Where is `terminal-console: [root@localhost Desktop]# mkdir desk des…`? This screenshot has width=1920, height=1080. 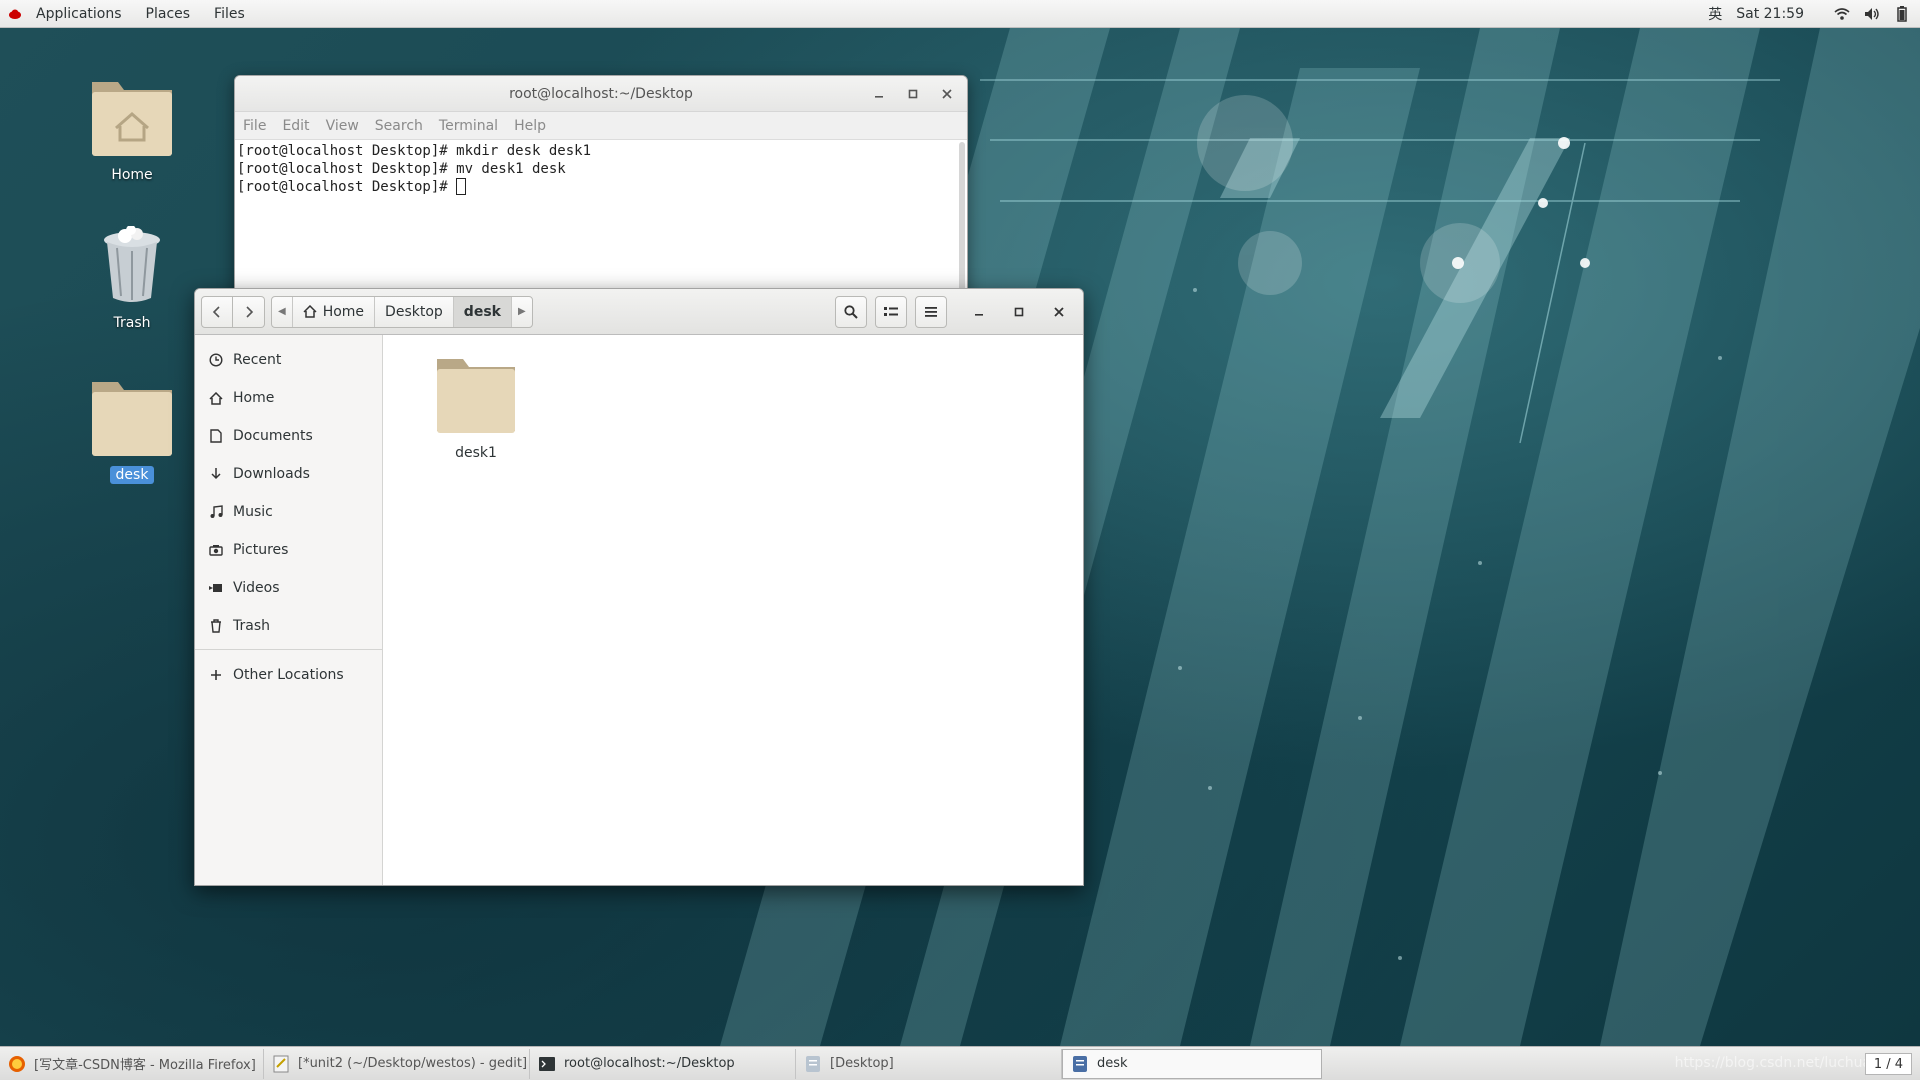
terminal-console: [root@localhost Desktop]# mkdir desk des… is located at coordinates (601, 222).